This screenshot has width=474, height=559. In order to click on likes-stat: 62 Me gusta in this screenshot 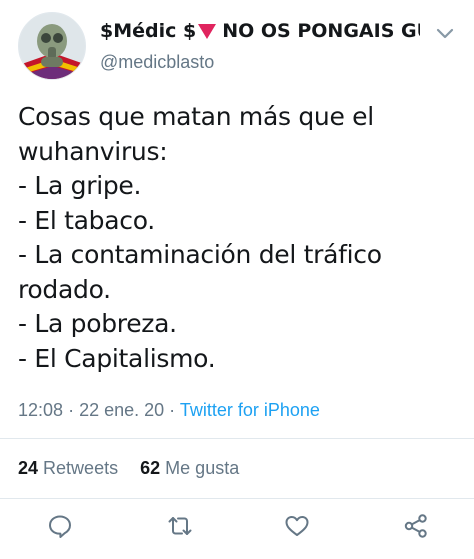, I will do `click(189, 468)`.